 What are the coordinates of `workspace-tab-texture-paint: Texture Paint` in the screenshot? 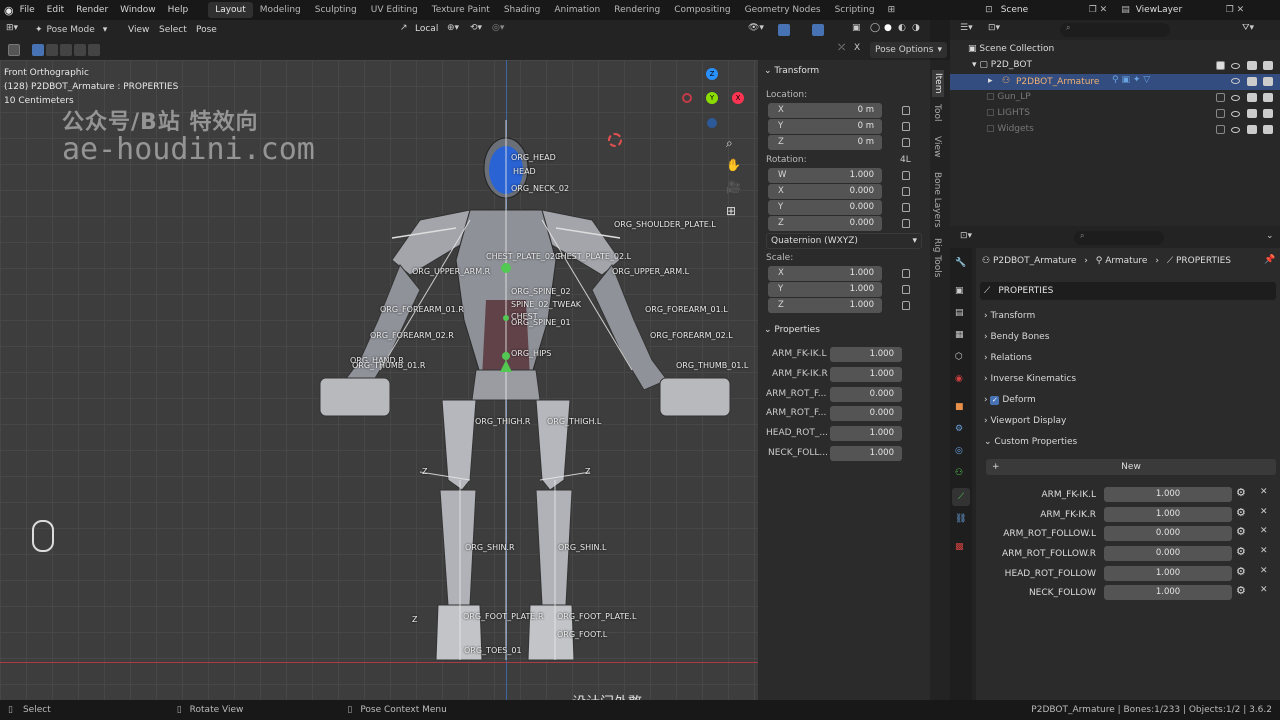 It's located at (461, 10).